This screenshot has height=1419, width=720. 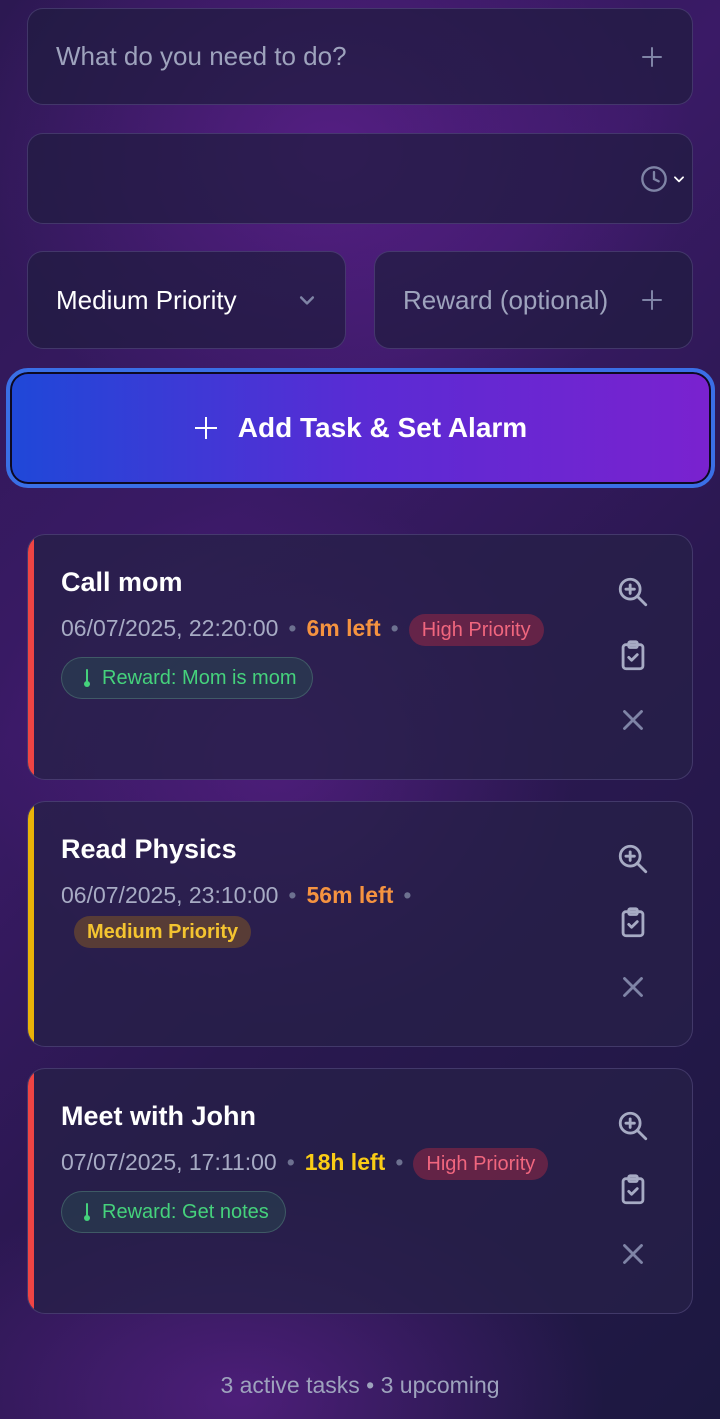 I want to click on task-summary: 3 active tasks • 3 upcoming, so click(x=360, y=1385).